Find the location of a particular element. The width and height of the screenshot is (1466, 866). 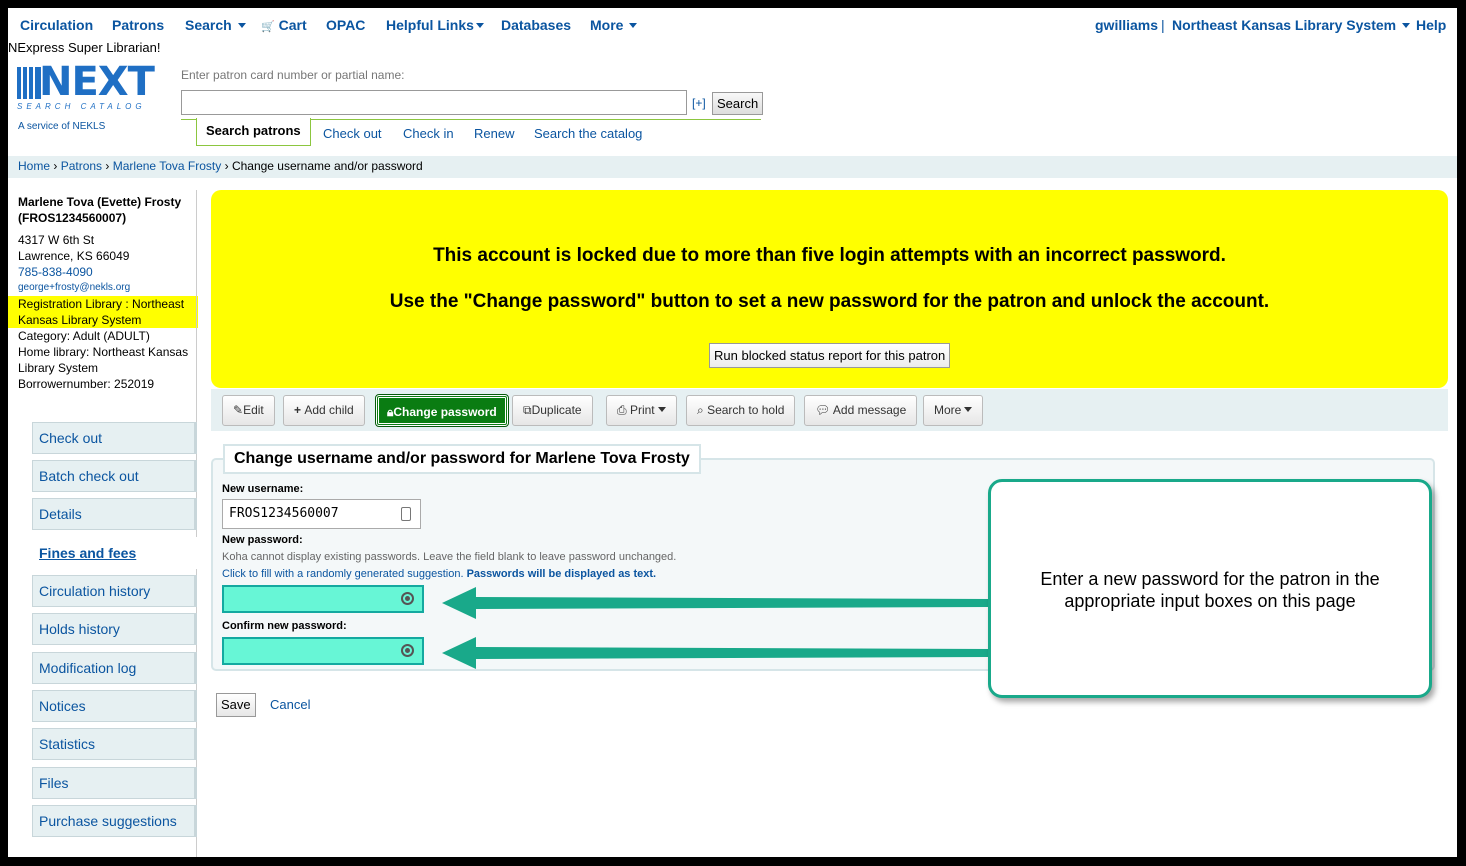

confirm-password-label: Confirm new password: is located at coordinates (284, 626).